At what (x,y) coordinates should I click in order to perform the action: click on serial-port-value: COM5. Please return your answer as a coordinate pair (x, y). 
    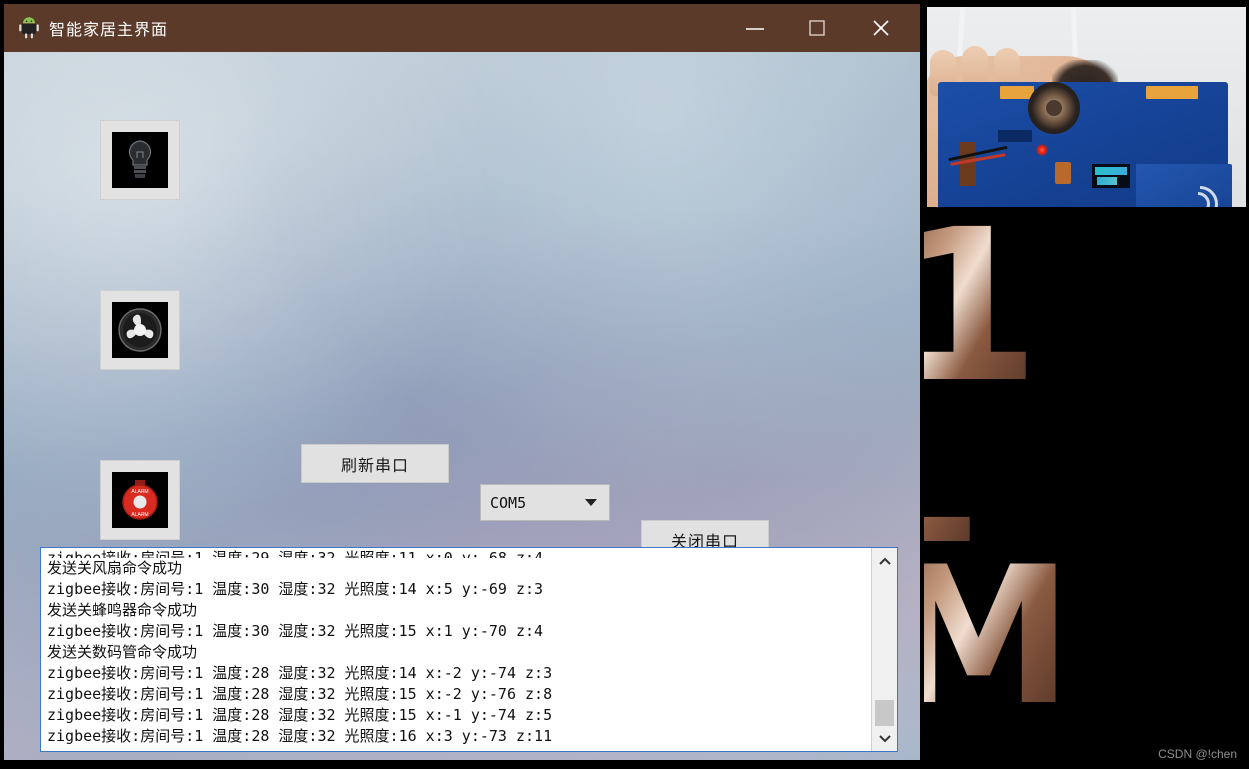
    Looking at the image, I should click on (508, 502).